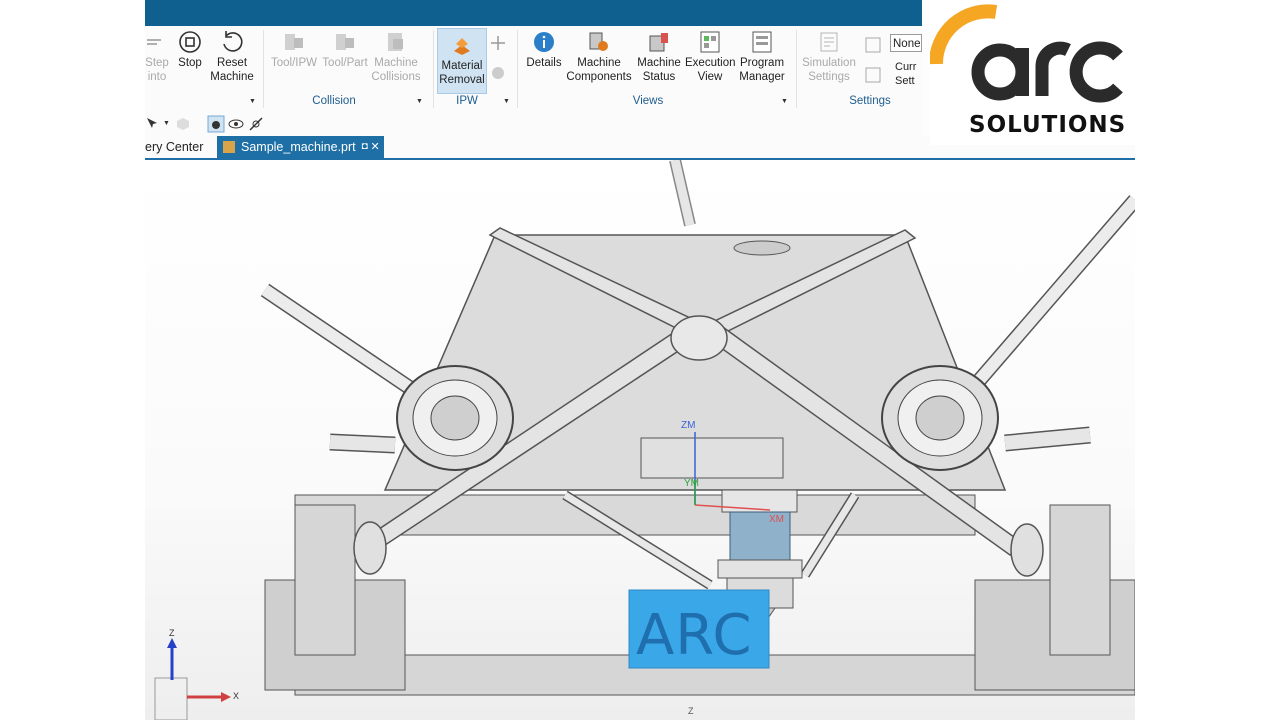  Describe the element at coordinates (334, 101) in the screenshot. I see `group-collision: Collision` at that location.